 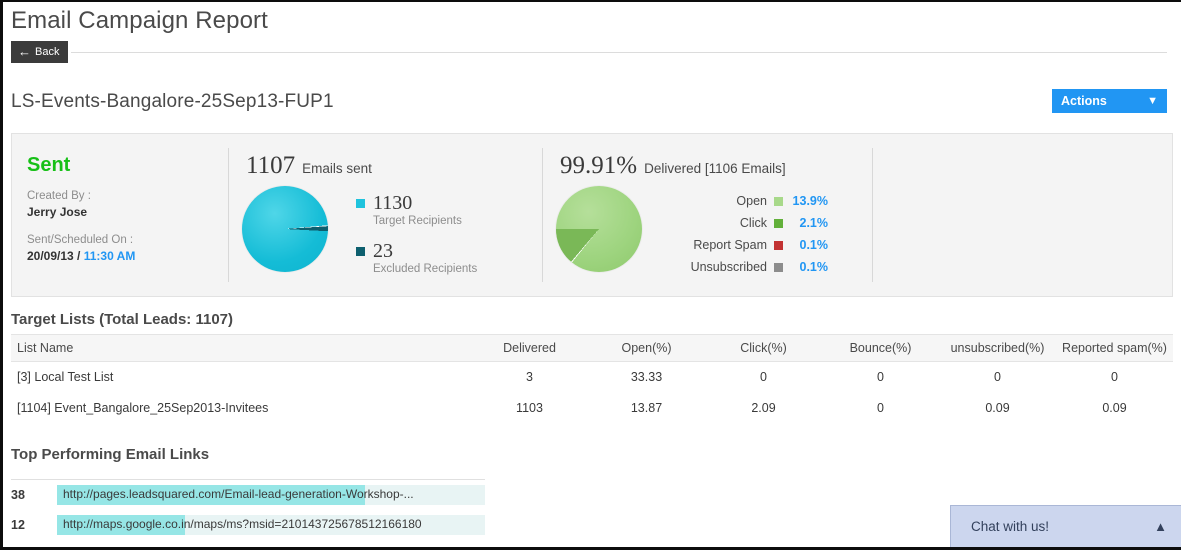 What do you see at coordinates (997, 377) in the screenshot?
I see `cell-unsubscribed: 0` at bounding box center [997, 377].